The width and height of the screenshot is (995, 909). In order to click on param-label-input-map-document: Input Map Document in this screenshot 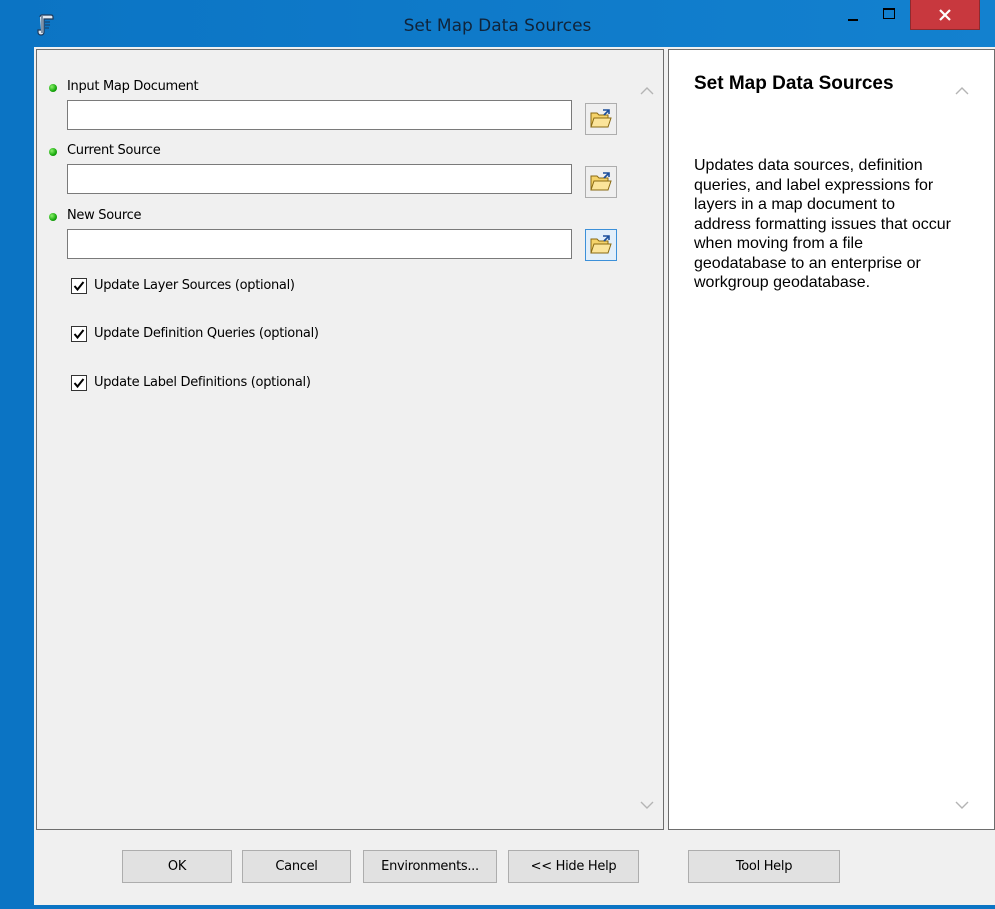, I will do `click(133, 86)`.